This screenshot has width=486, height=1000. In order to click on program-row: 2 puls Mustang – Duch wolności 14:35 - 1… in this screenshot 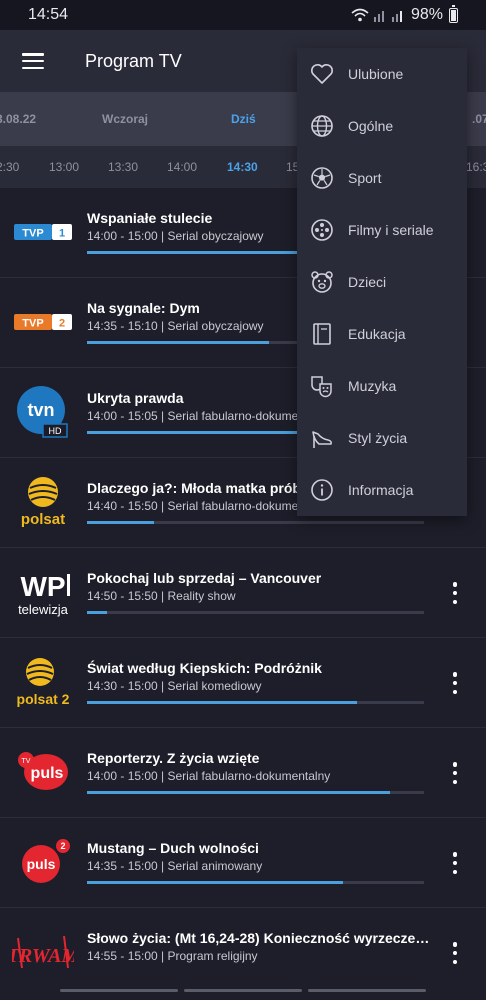, I will do `click(243, 863)`.